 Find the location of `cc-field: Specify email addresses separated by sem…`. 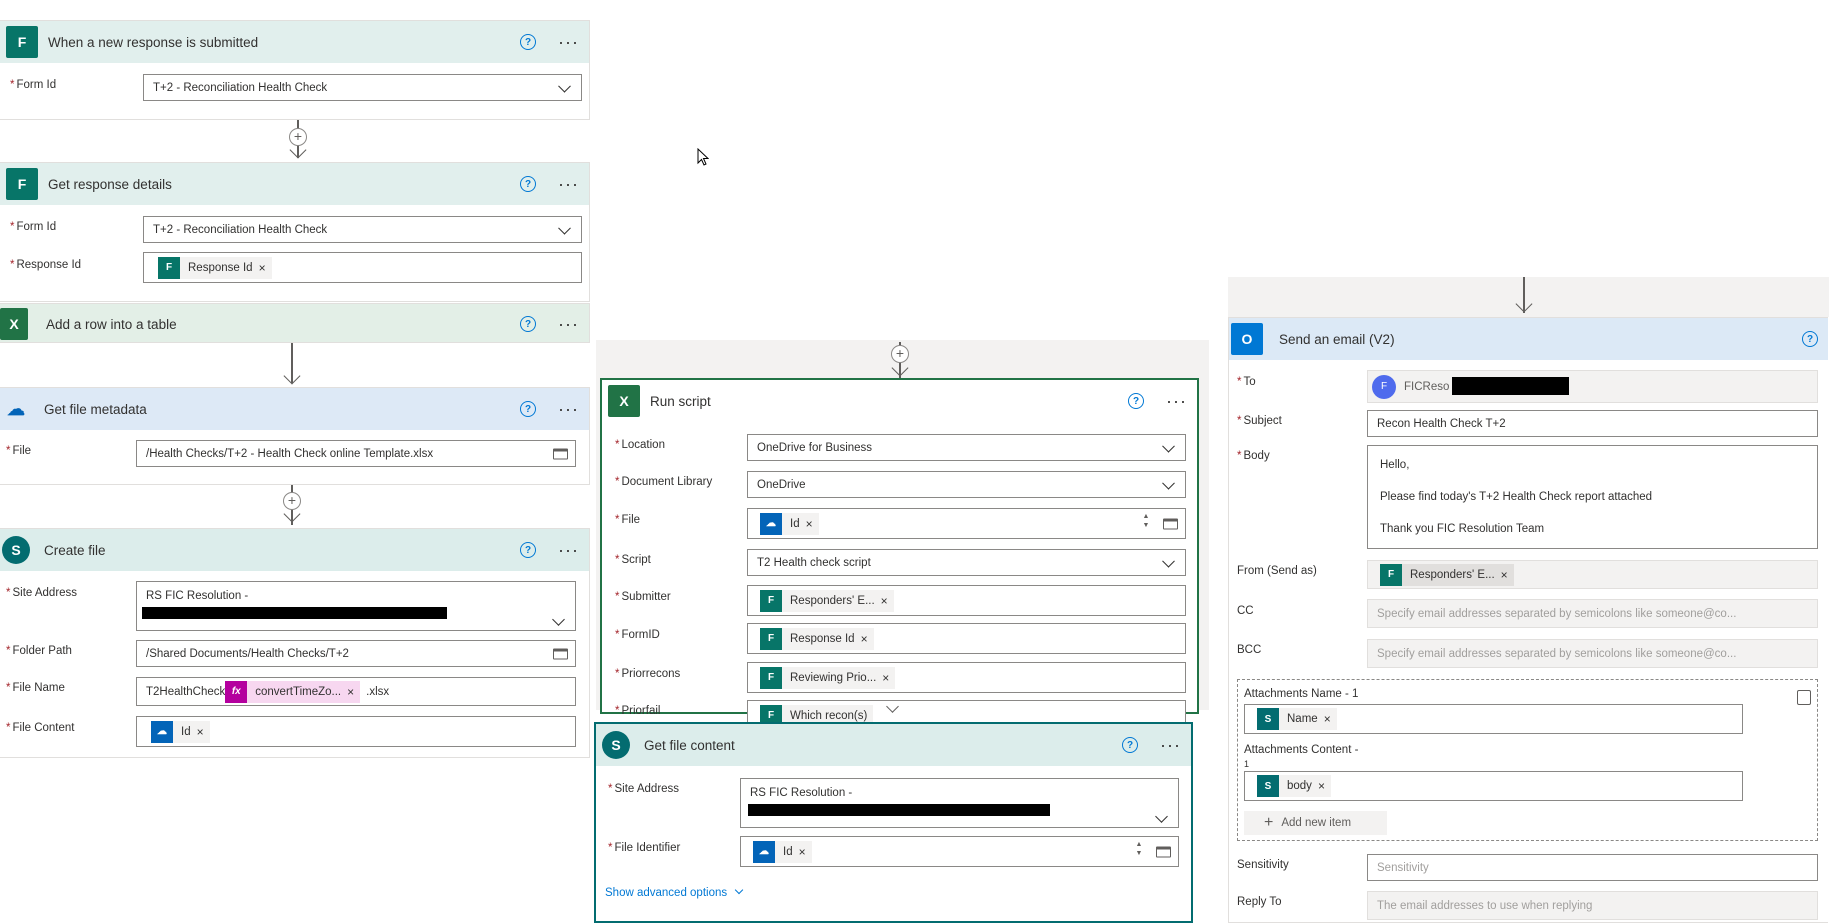

cc-field: Specify email addresses separated by sem… is located at coordinates (1592, 613).